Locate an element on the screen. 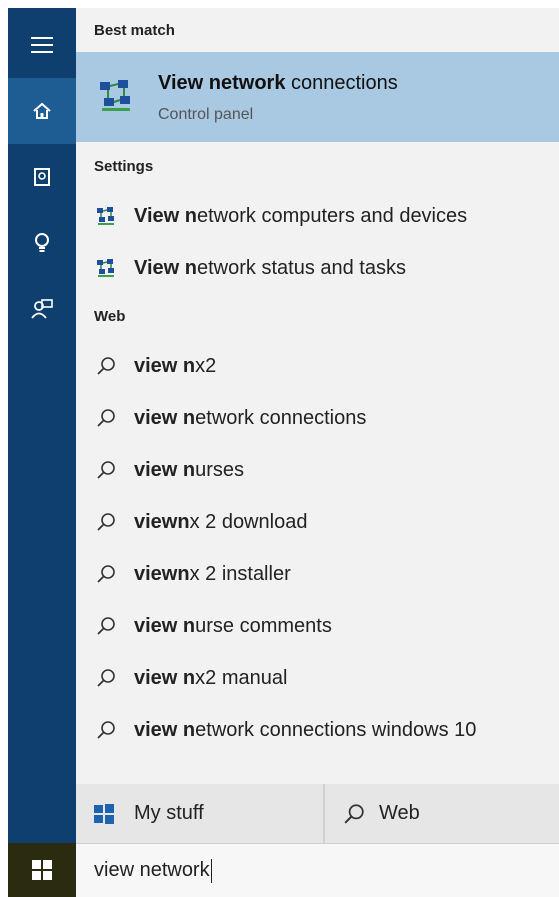 The width and height of the screenshot is (559, 897). lightbulb-icon is located at coordinates (42, 242).